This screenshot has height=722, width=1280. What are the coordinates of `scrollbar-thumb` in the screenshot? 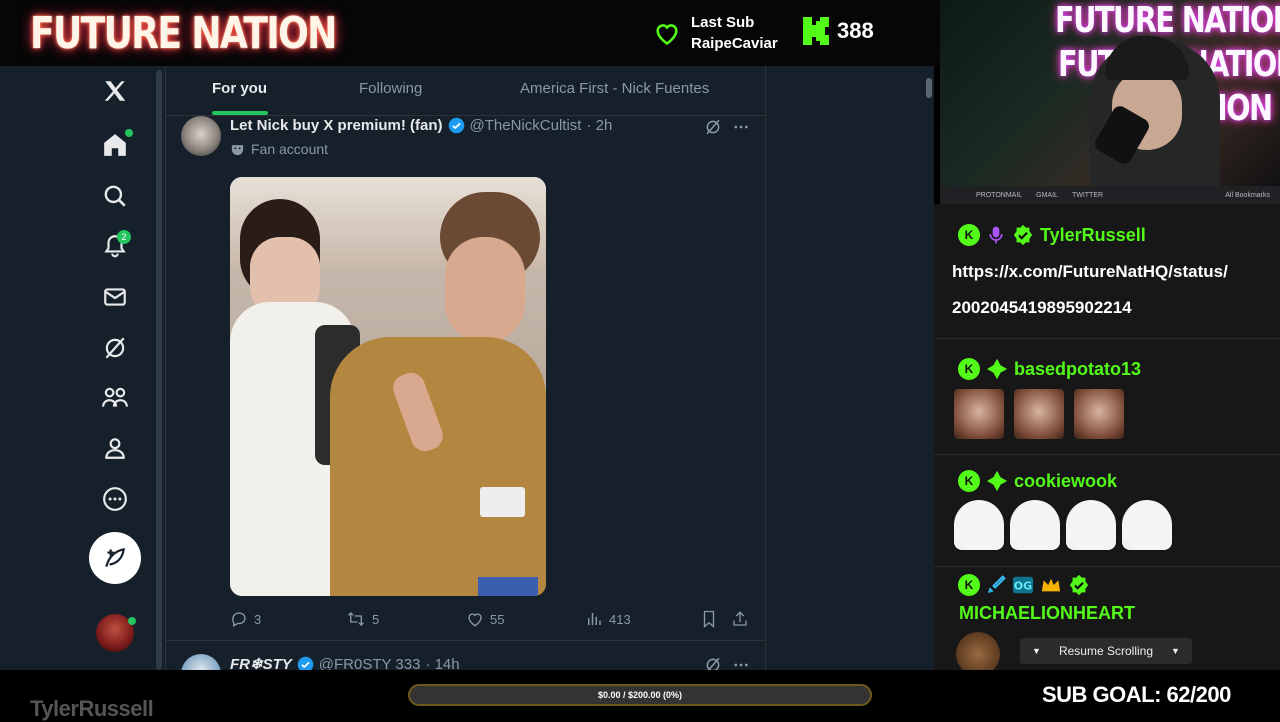 It's located at (929, 88).